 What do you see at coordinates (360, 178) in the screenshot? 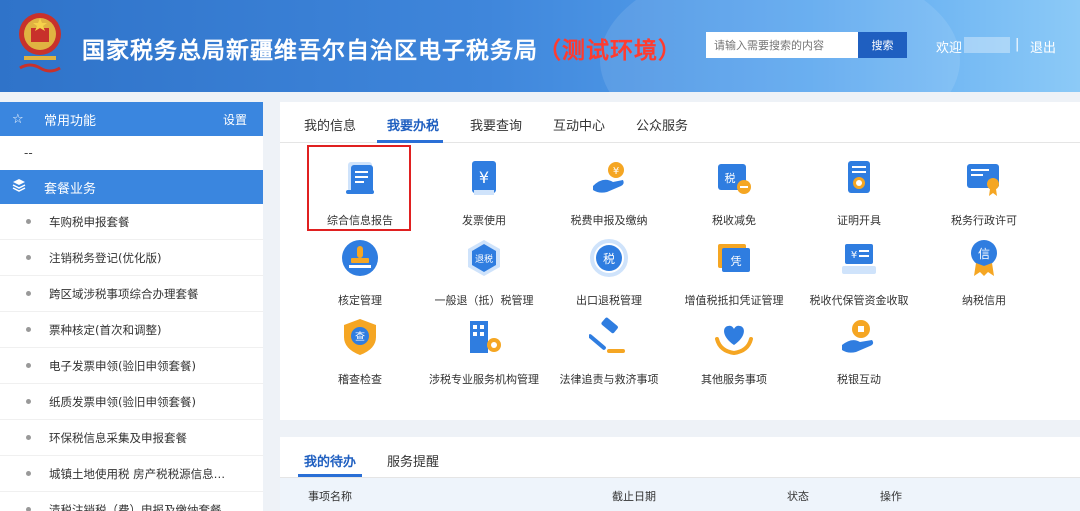
I see `document-report-icon` at bounding box center [360, 178].